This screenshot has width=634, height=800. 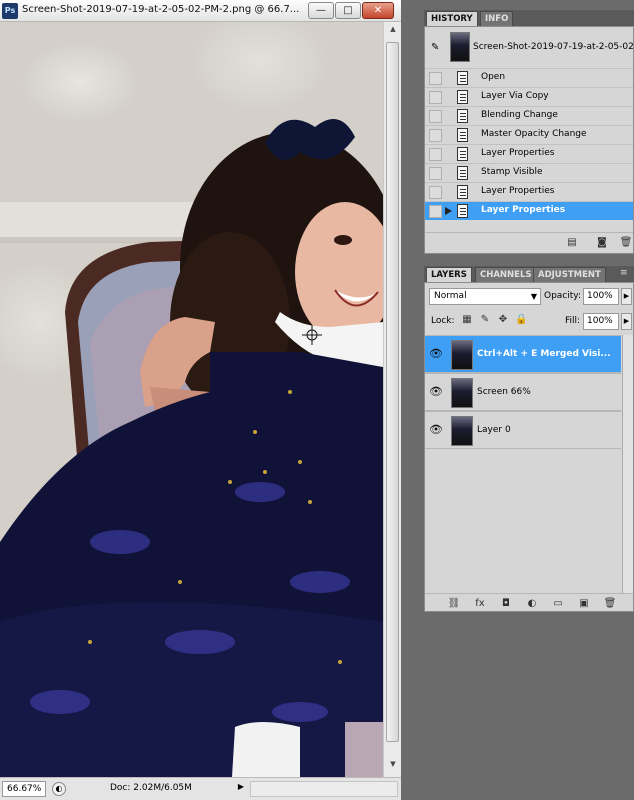 I want to click on layer-name: Layer 0, so click(x=494, y=430).